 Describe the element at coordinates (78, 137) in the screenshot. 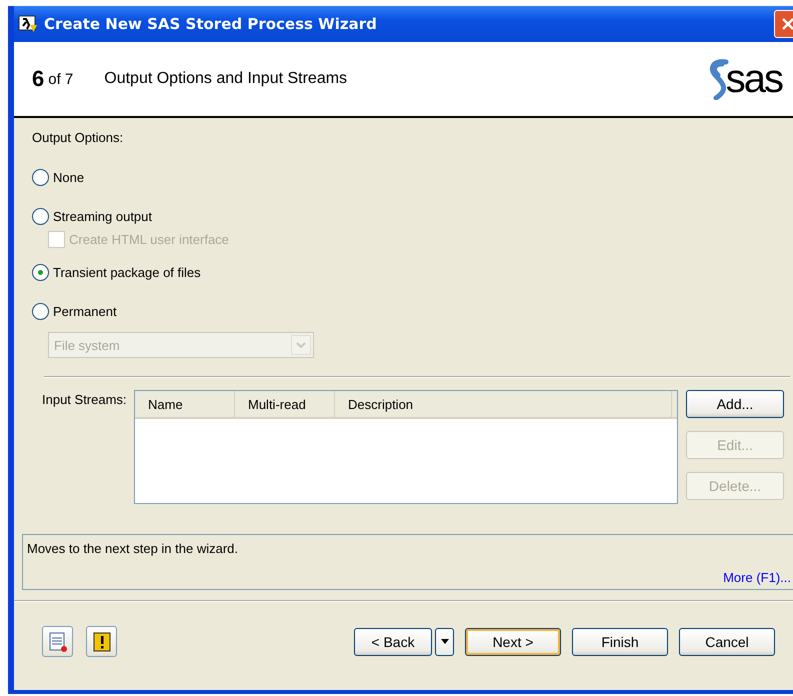

I see `section-label: Output Options:` at that location.